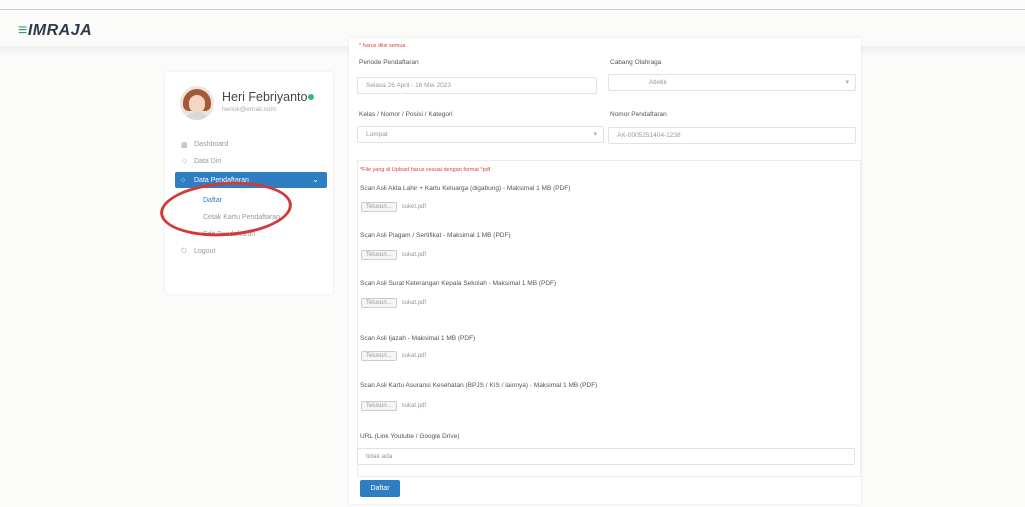 This screenshot has width=1025, height=507. What do you see at coordinates (183, 180) in the screenshot?
I see `circle-icon: ○` at bounding box center [183, 180].